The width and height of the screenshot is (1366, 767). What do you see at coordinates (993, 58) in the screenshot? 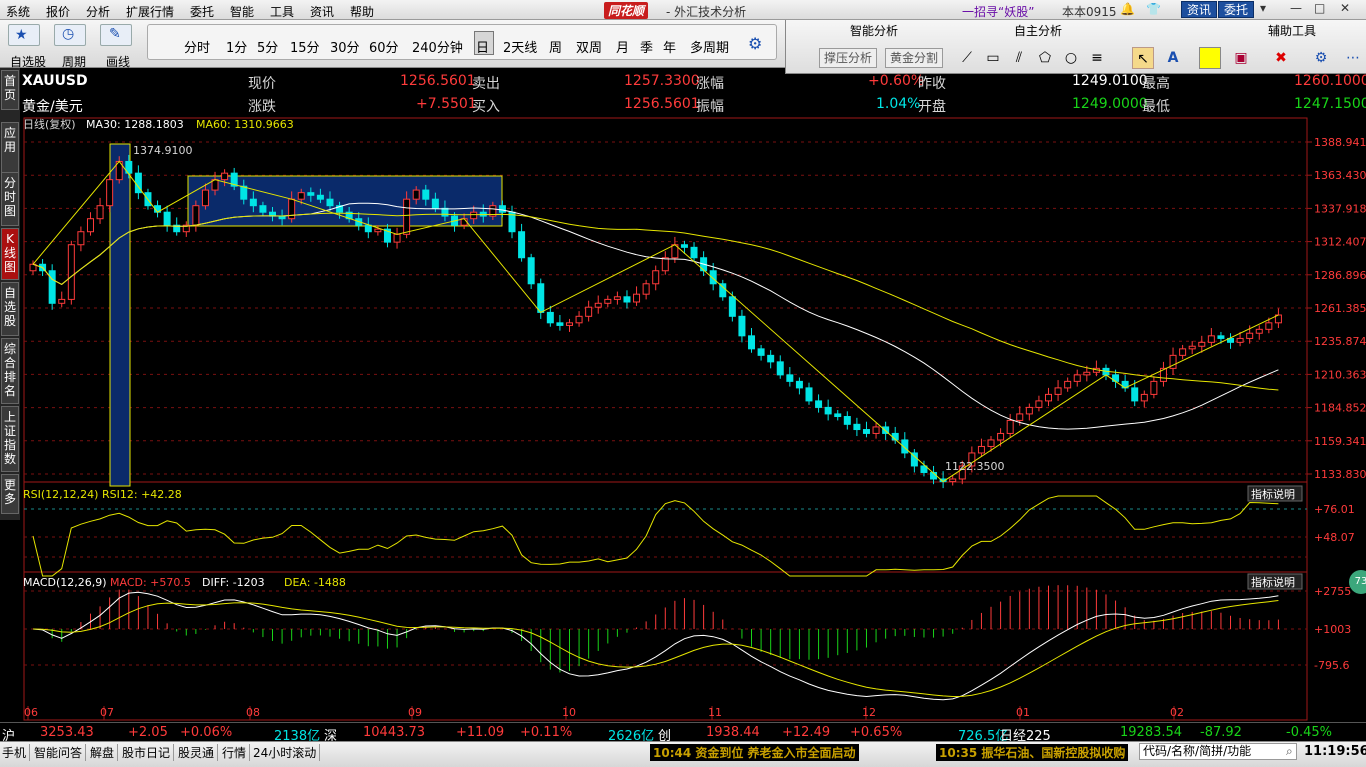
I see `rect-tool-icon: ▭` at bounding box center [993, 58].